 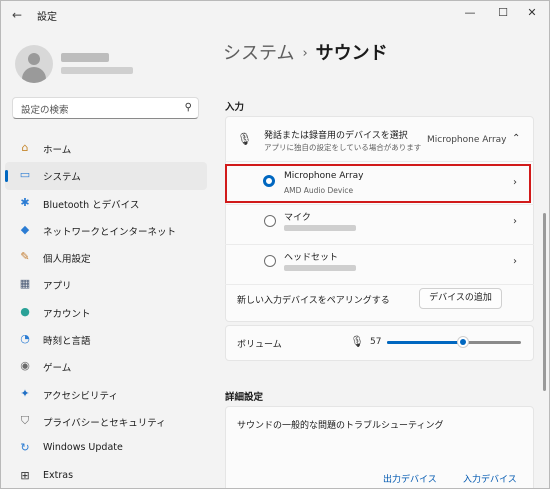 I want to click on sidebar-item-label: Windows Update, so click(x=83, y=448).